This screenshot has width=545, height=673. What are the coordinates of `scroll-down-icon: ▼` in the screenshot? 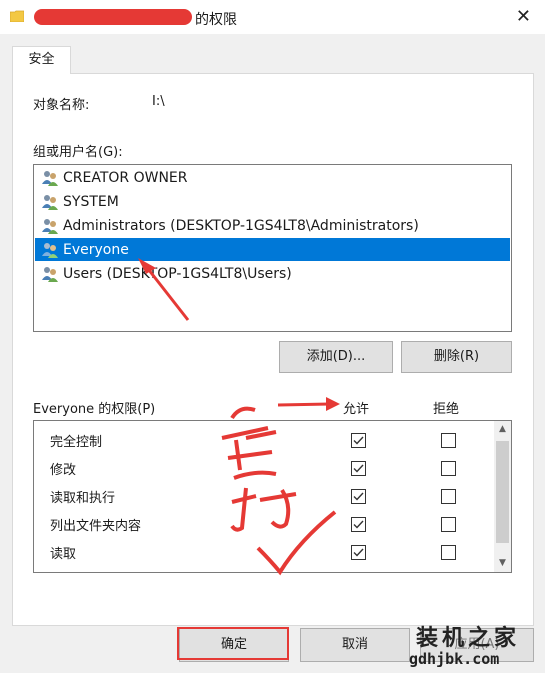 It's located at (502, 563).